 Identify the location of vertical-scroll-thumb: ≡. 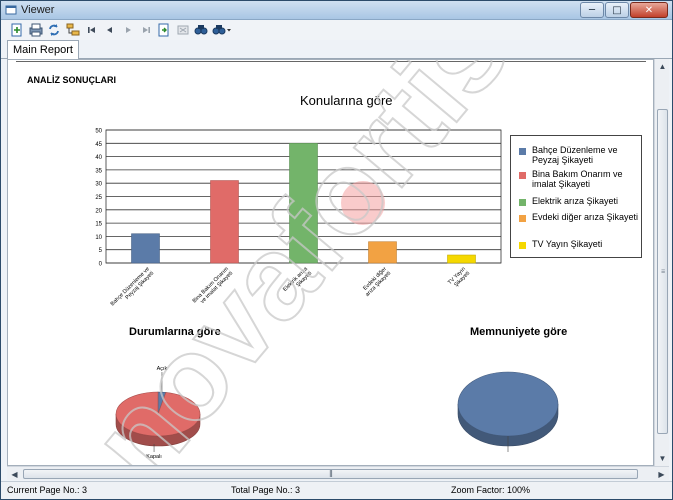
(662, 271).